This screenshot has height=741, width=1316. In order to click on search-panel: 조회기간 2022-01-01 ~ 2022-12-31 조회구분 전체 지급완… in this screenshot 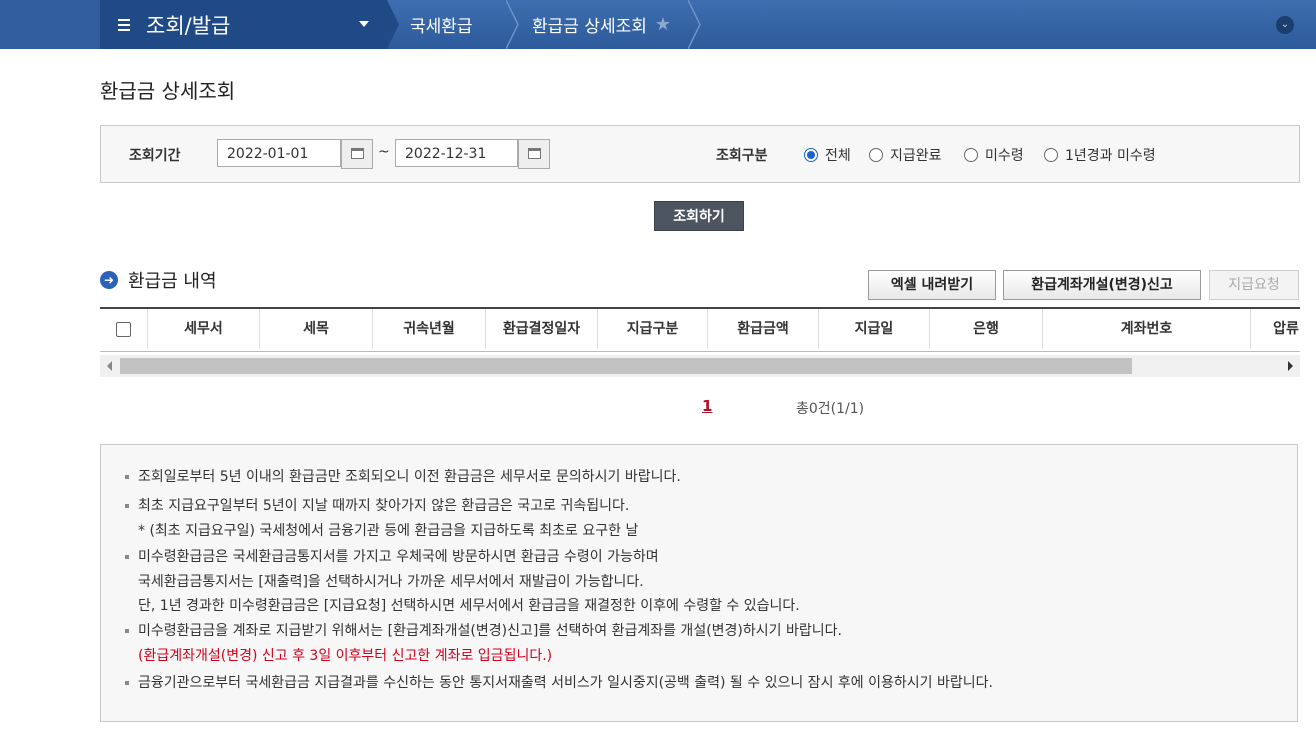, I will do `click(700, 154)`.